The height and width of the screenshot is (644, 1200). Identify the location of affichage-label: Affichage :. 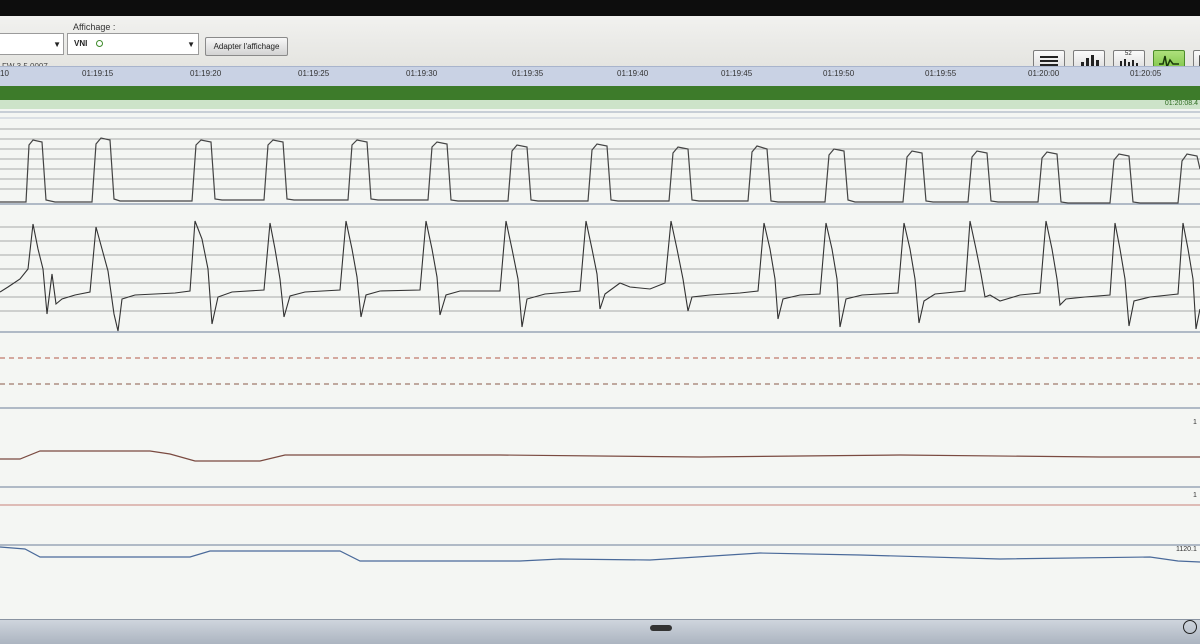
(94, 27).